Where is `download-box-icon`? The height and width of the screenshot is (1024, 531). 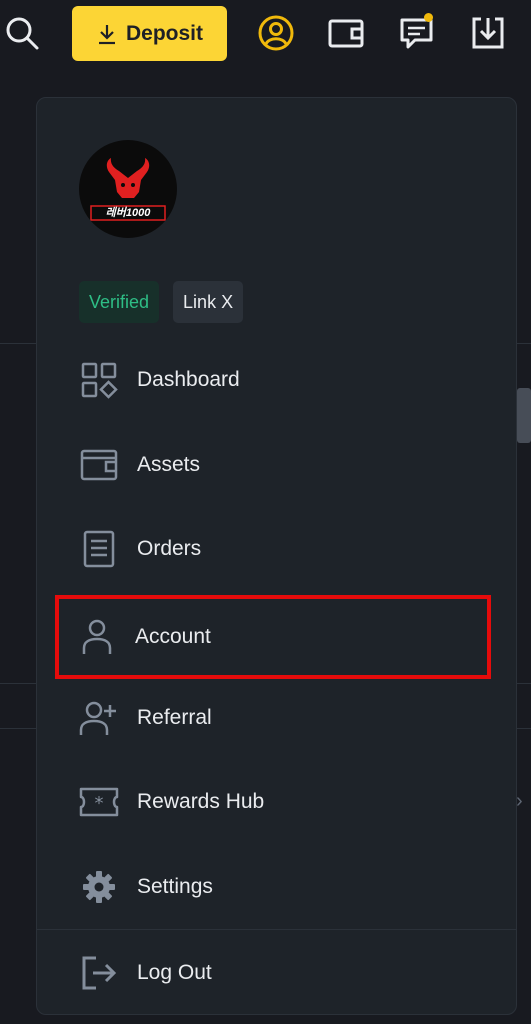
download-box-icon is located at coordinates (488, 33).